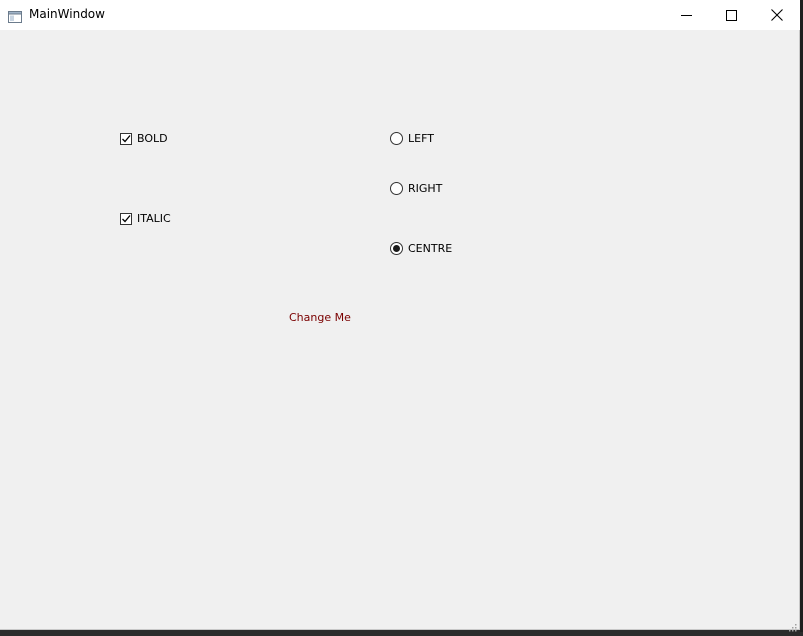 This screenshot has width=803, height=636. Describe the element at coordinates (792, 624) in the screenshot. I see `size-grip-icon` at that location.